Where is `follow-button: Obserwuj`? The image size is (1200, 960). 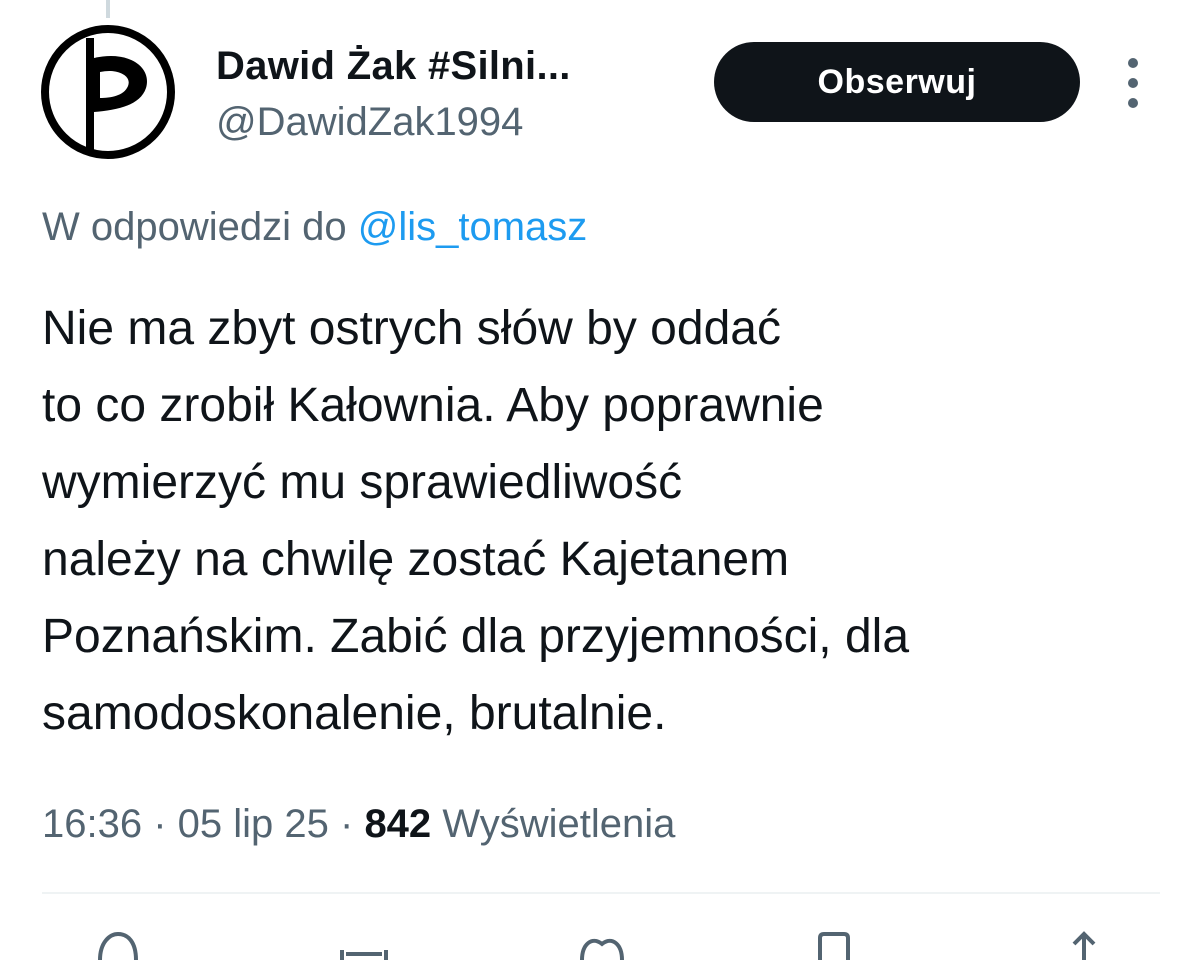
follow-button: Obserwuj is located at coordinates (897, 82).